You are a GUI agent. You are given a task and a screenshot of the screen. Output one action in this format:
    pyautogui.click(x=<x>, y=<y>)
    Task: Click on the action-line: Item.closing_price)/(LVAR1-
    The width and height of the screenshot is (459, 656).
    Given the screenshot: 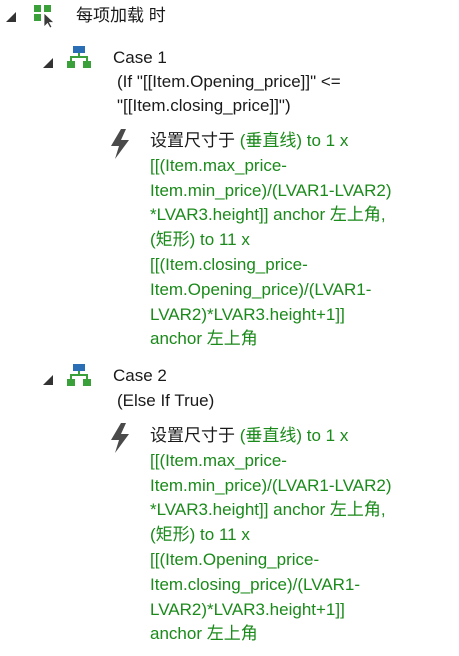 What is the action you would take?
    pyautogui.click(x=271, y=585)
    